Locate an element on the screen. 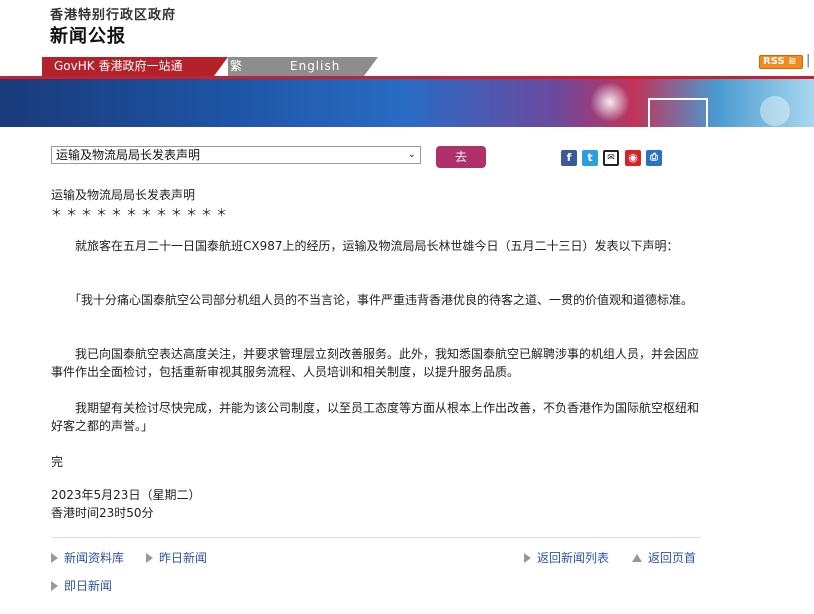  footer-divider is located at coordinates (376, 537).